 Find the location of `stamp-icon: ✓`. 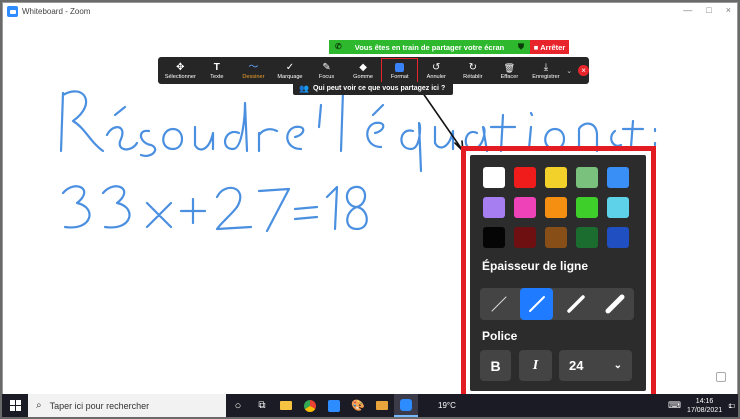

stamp-icon: ✓ is located at coordinates (290, 67).